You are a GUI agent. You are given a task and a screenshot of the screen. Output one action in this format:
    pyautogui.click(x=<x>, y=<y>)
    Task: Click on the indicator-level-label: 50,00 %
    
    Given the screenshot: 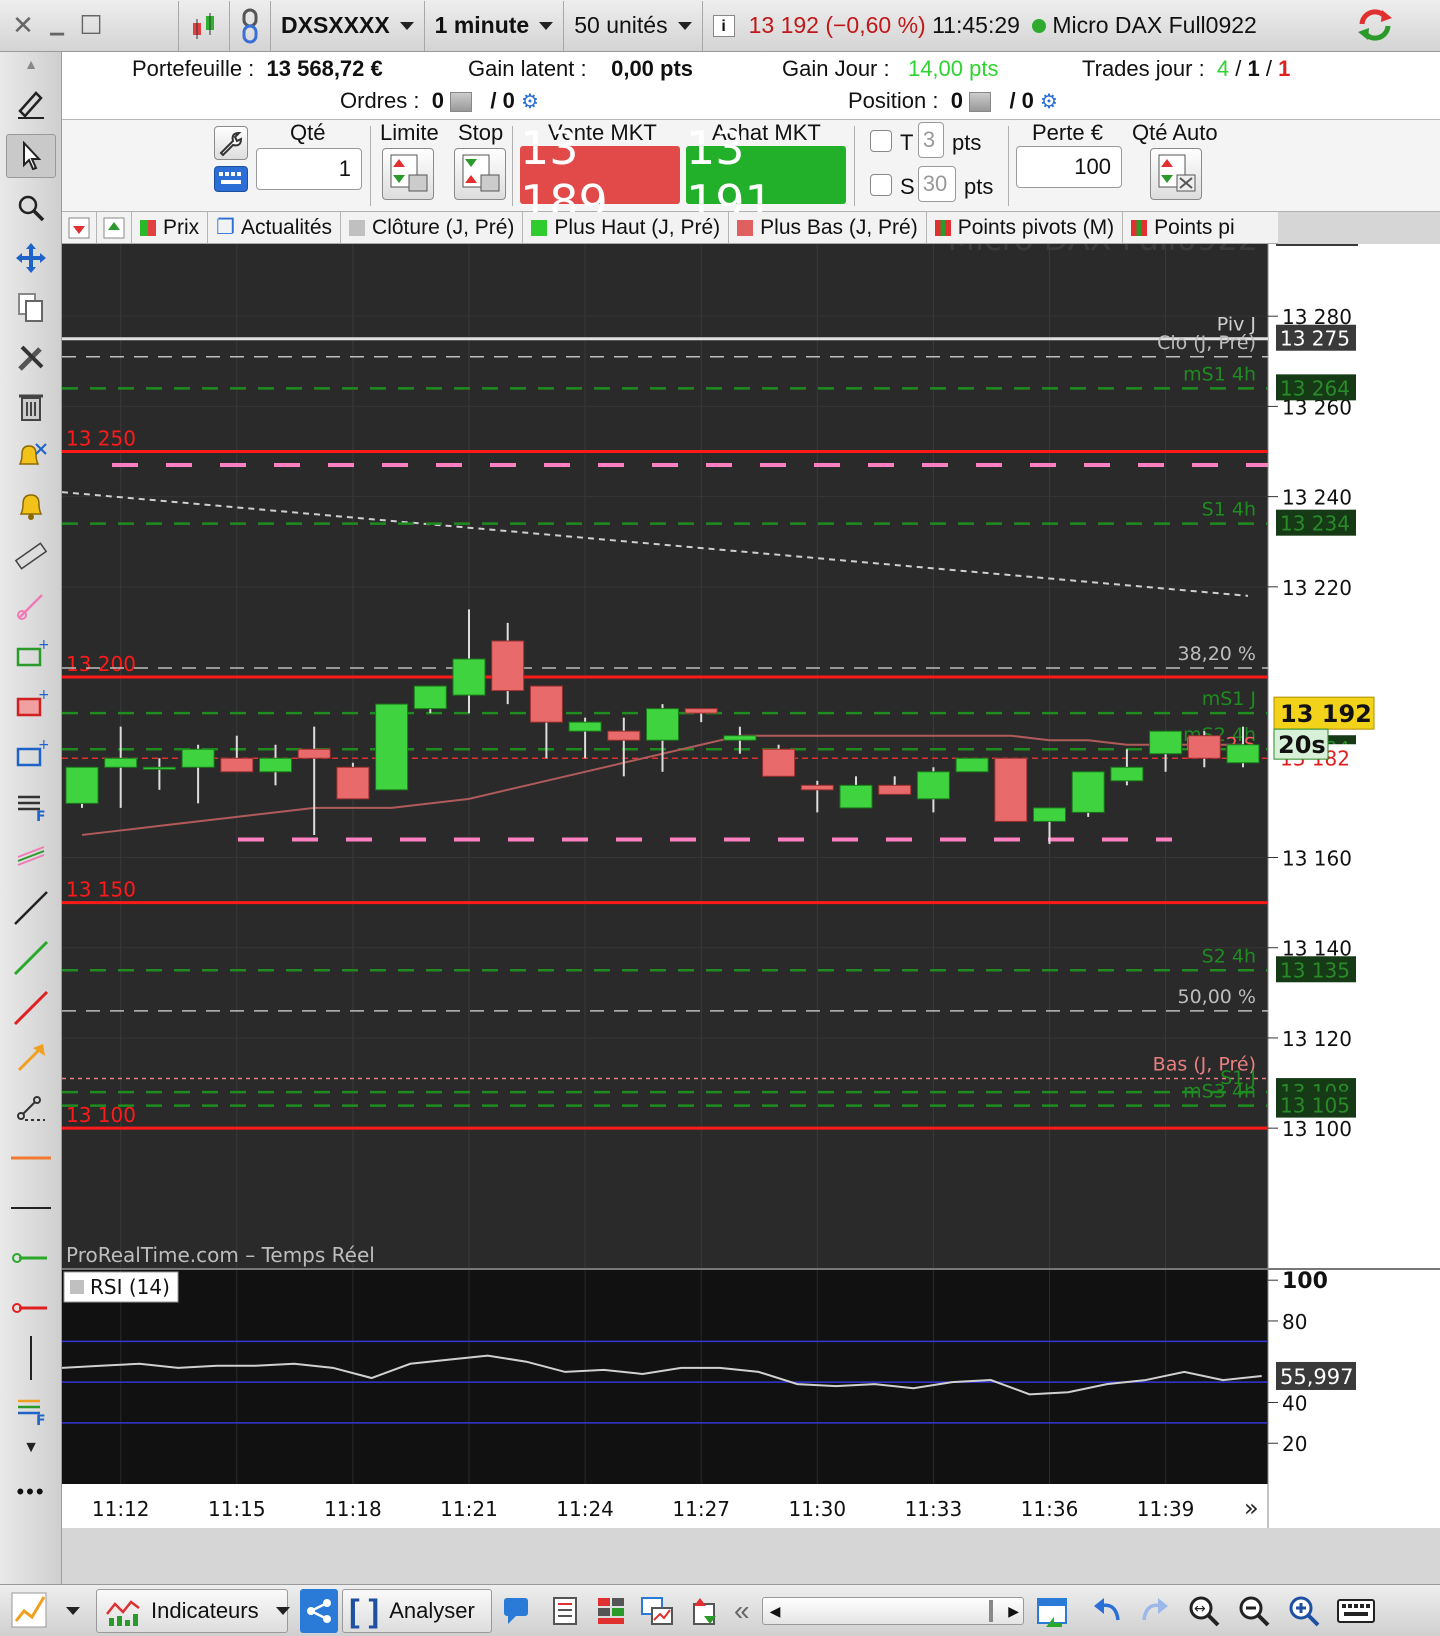 What is the action you would take?
    pyautogui.click(x=1217, y=997)
    